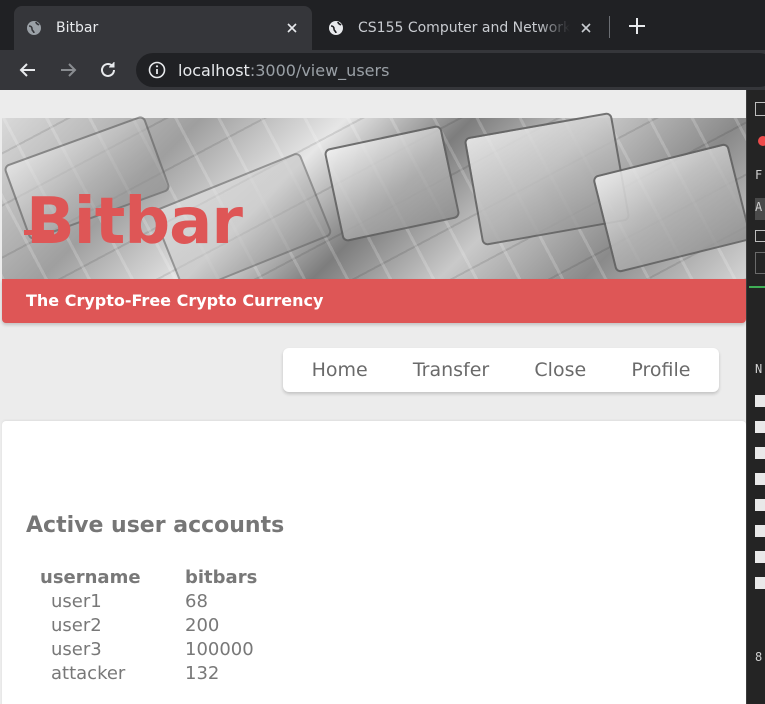 The image size is (765, 704). I want to click on url-path: :3000/view_users, so click(319, 70).